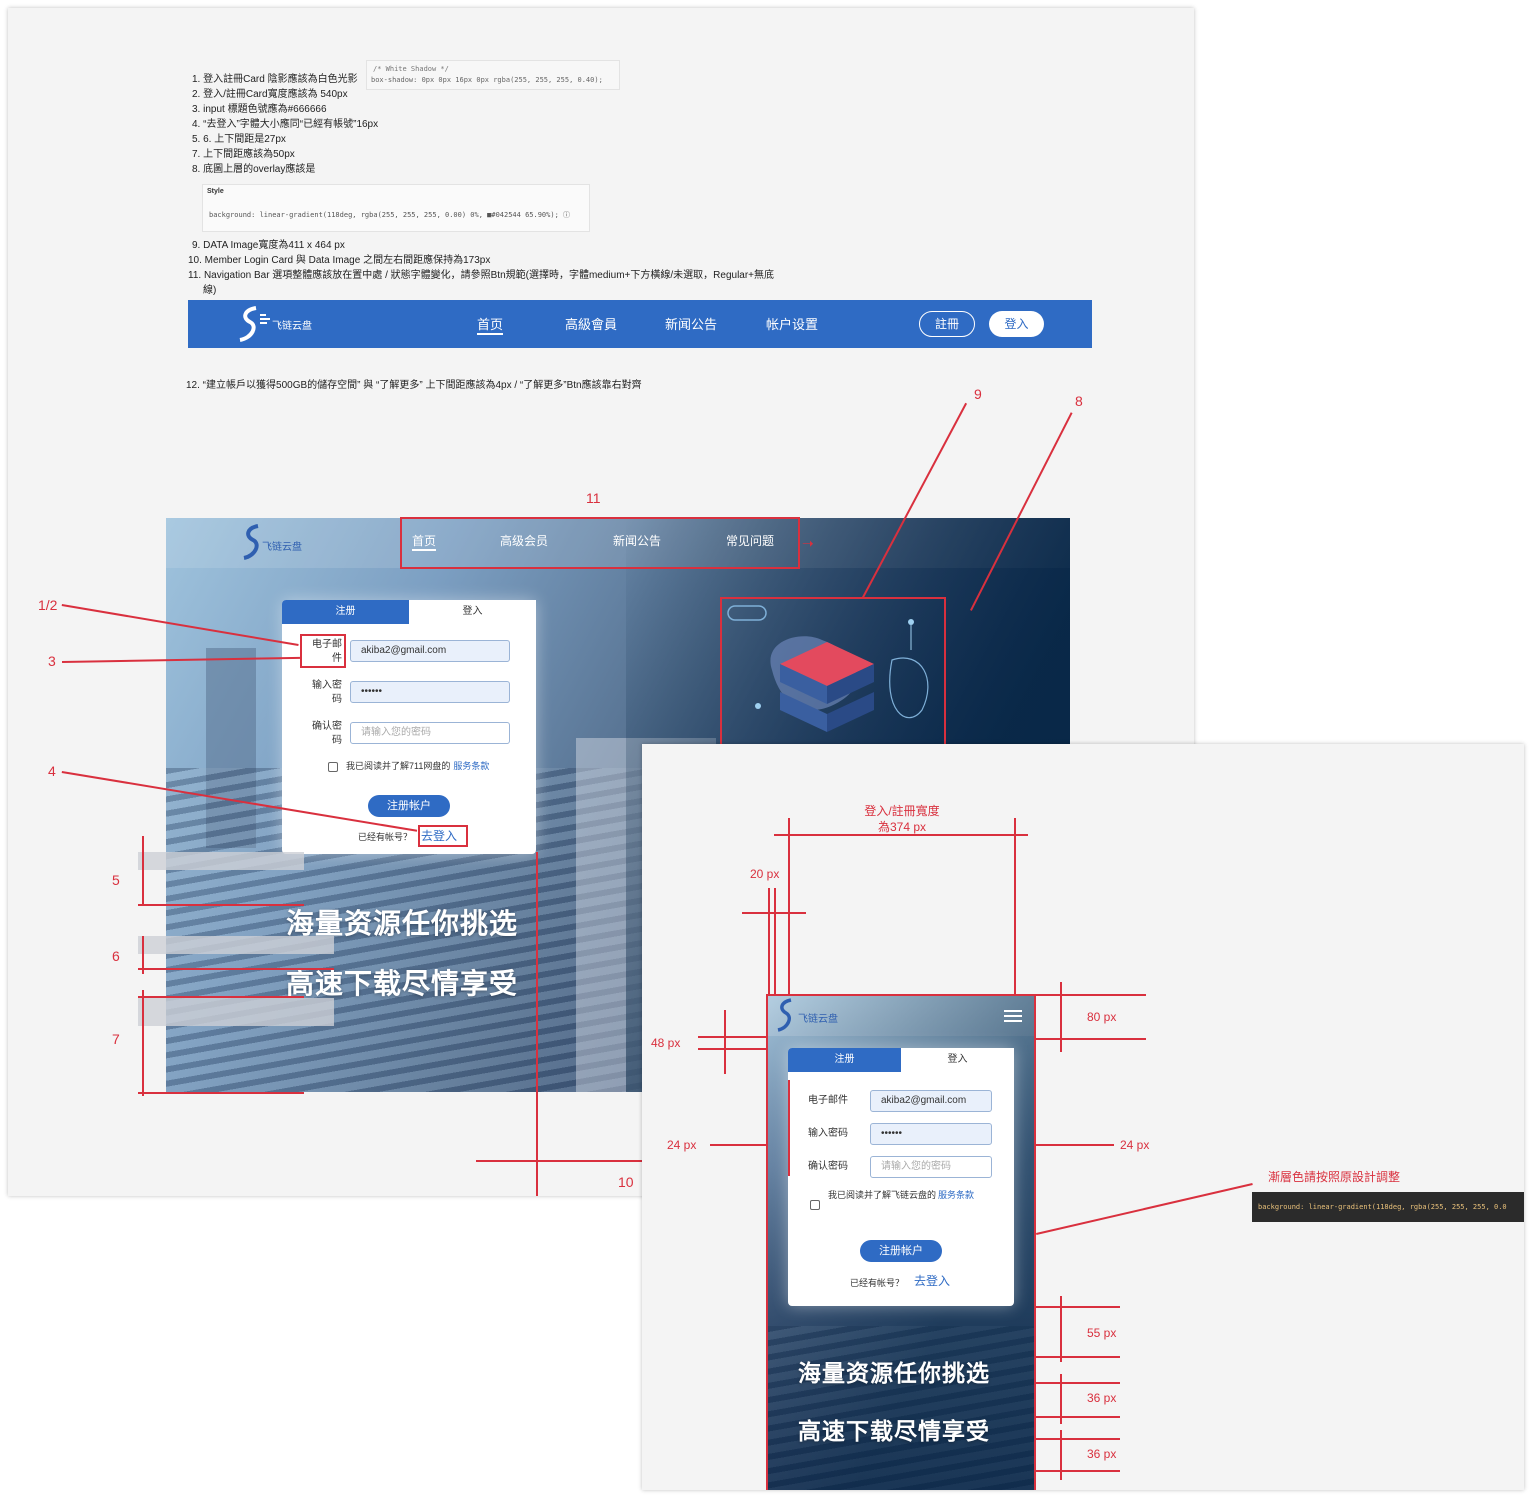  I want to click on px55-v, so click(1061, 1329).